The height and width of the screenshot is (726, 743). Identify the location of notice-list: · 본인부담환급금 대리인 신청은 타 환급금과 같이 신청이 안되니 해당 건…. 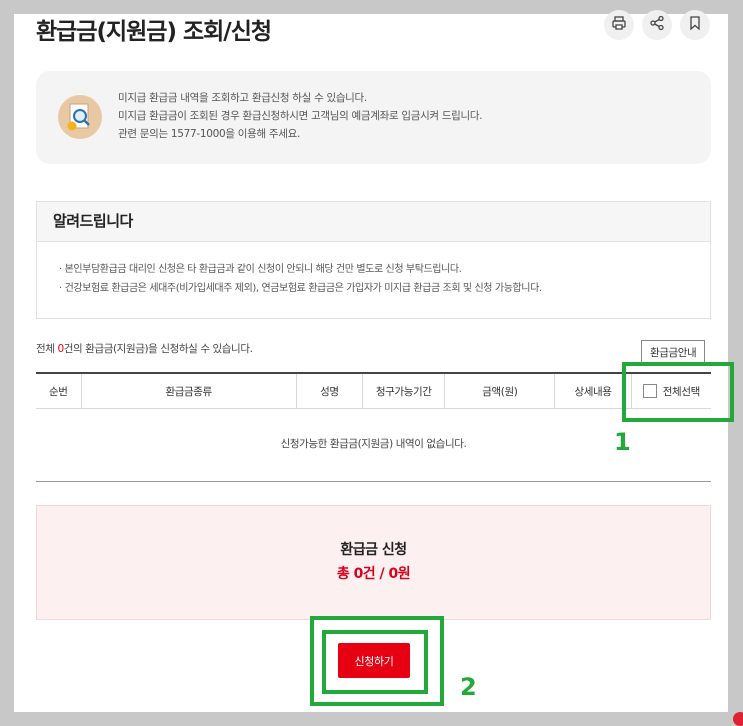
(373, 270).